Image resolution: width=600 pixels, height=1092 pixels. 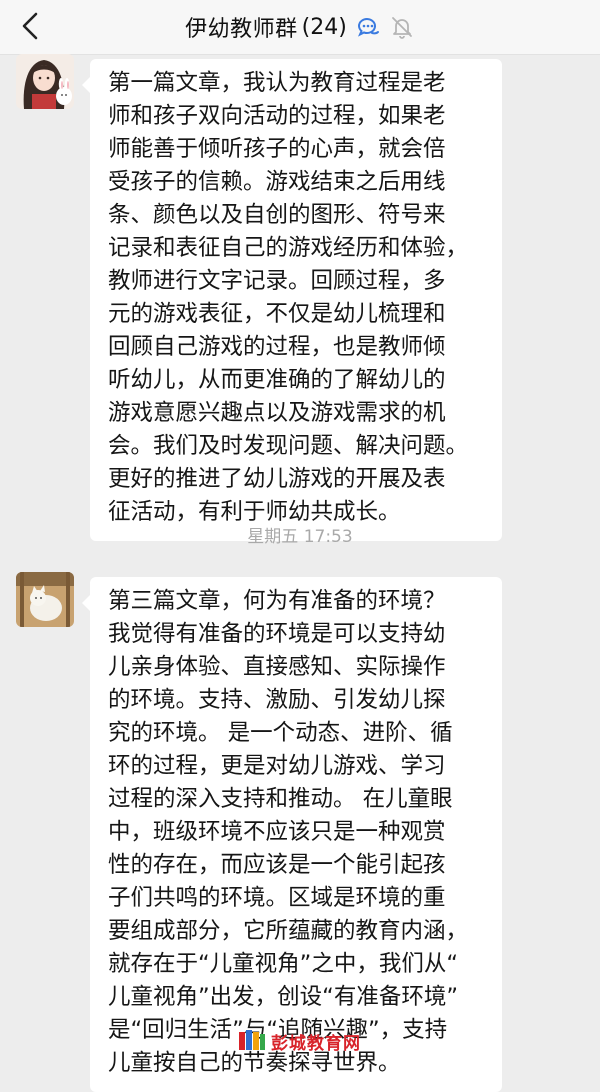 I want to click on chat-title: 伊幼教师群, so click(x=241, y=29).